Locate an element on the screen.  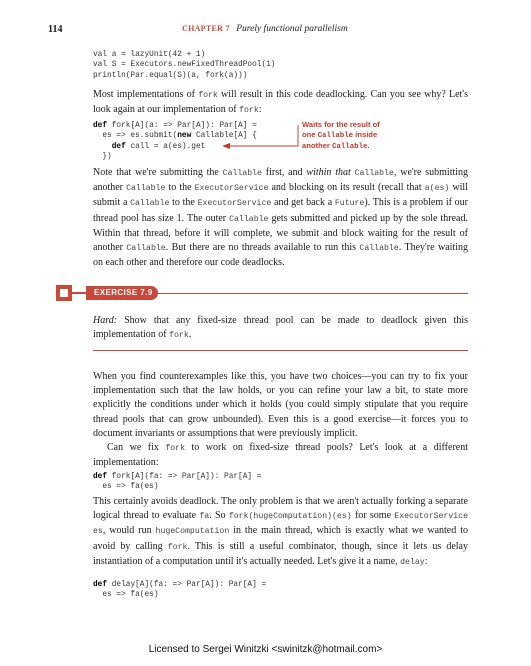
inline-code: fa is located at coordinates (204, 517).